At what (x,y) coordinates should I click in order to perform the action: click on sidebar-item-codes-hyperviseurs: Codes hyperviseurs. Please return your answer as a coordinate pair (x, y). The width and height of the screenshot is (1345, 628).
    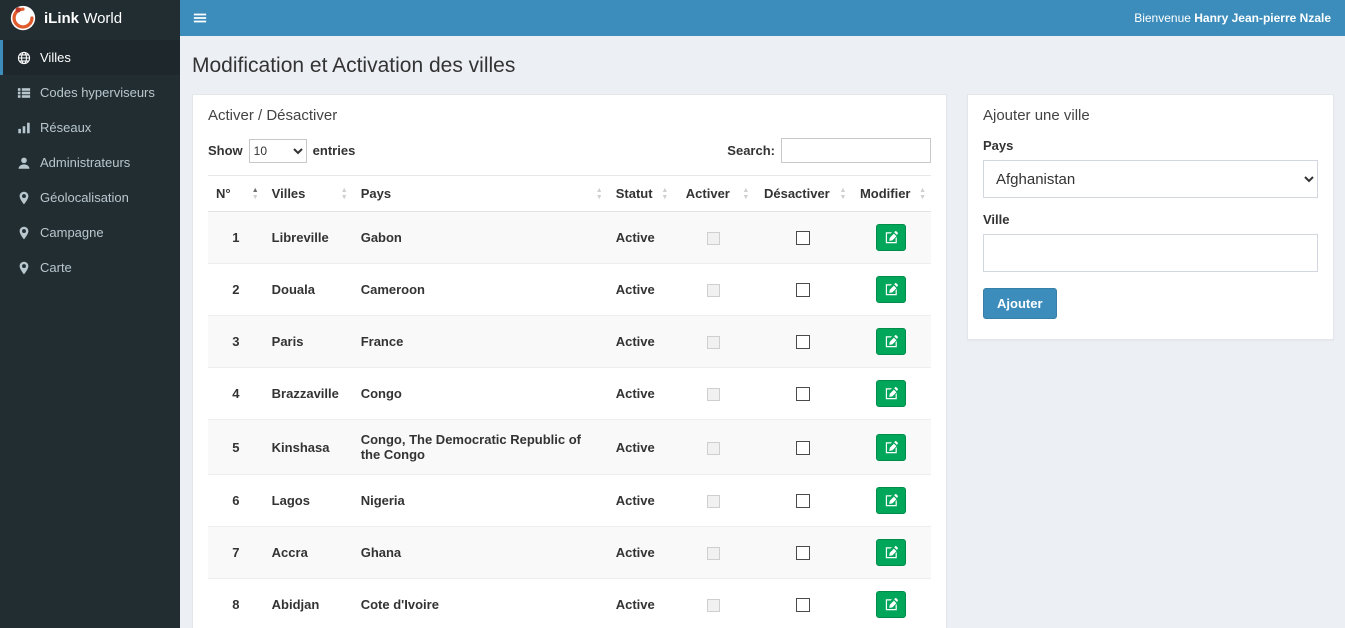
    Looking at the image, I should click on (90, 92).